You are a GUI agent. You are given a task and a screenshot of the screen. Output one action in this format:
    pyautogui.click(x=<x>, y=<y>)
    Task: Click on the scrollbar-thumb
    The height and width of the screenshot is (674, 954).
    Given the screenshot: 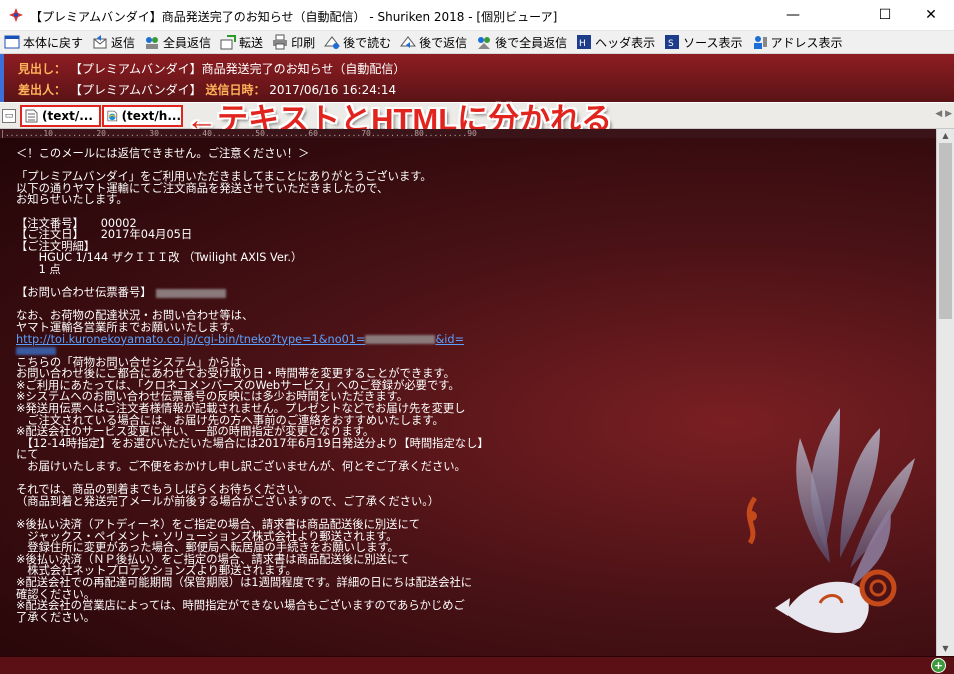 What is the action you would take?
    pyautogui.click(x=945, y=231)
    